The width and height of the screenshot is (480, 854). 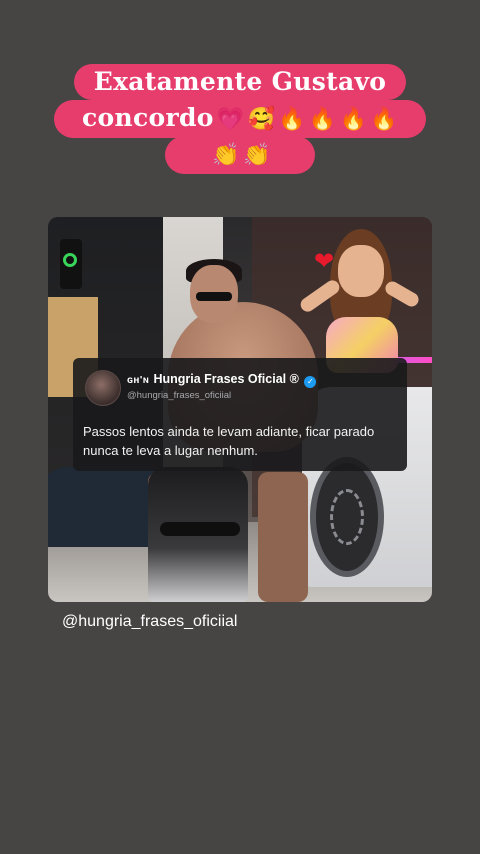 I want to click on avatar-face, so click(x=361, y=271).